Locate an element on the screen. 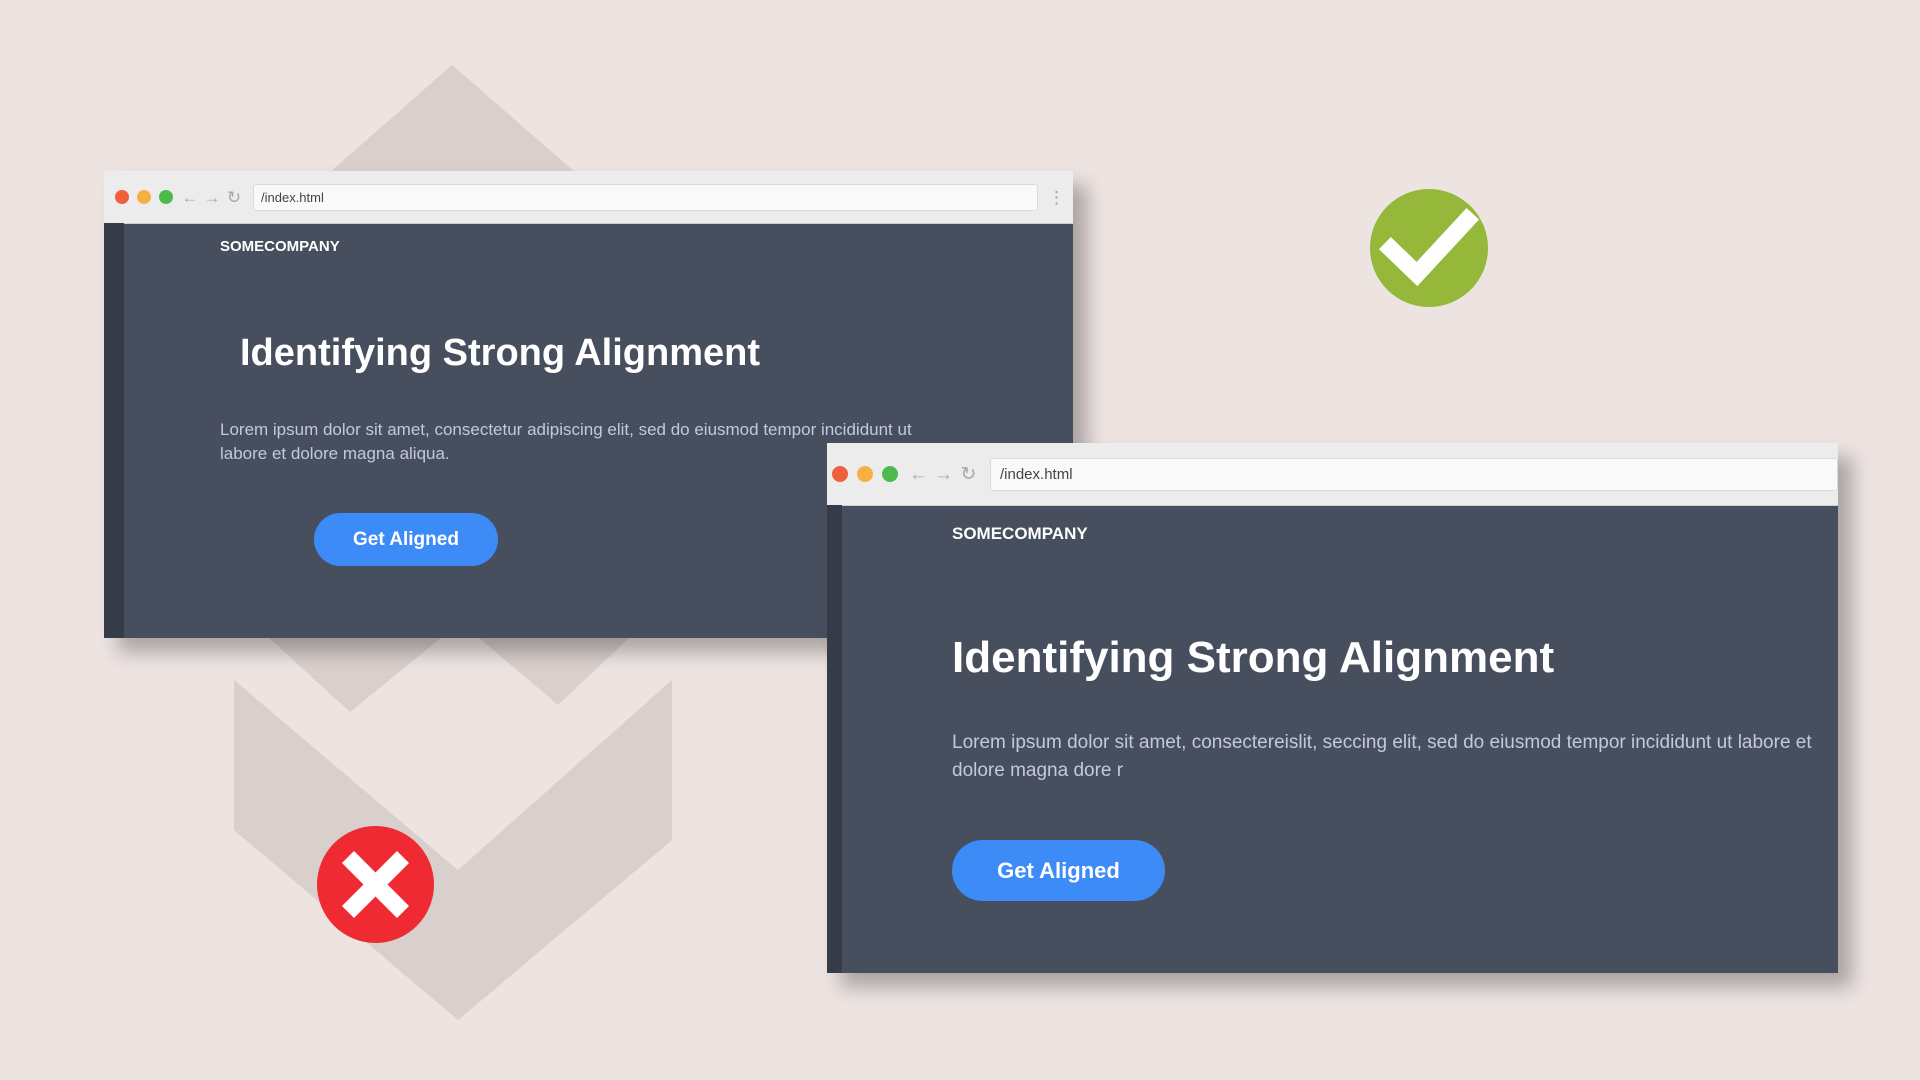 The width and height of the screenshot is (1920, 1080). left-chevron-tip is located at coordinates (355, 674).